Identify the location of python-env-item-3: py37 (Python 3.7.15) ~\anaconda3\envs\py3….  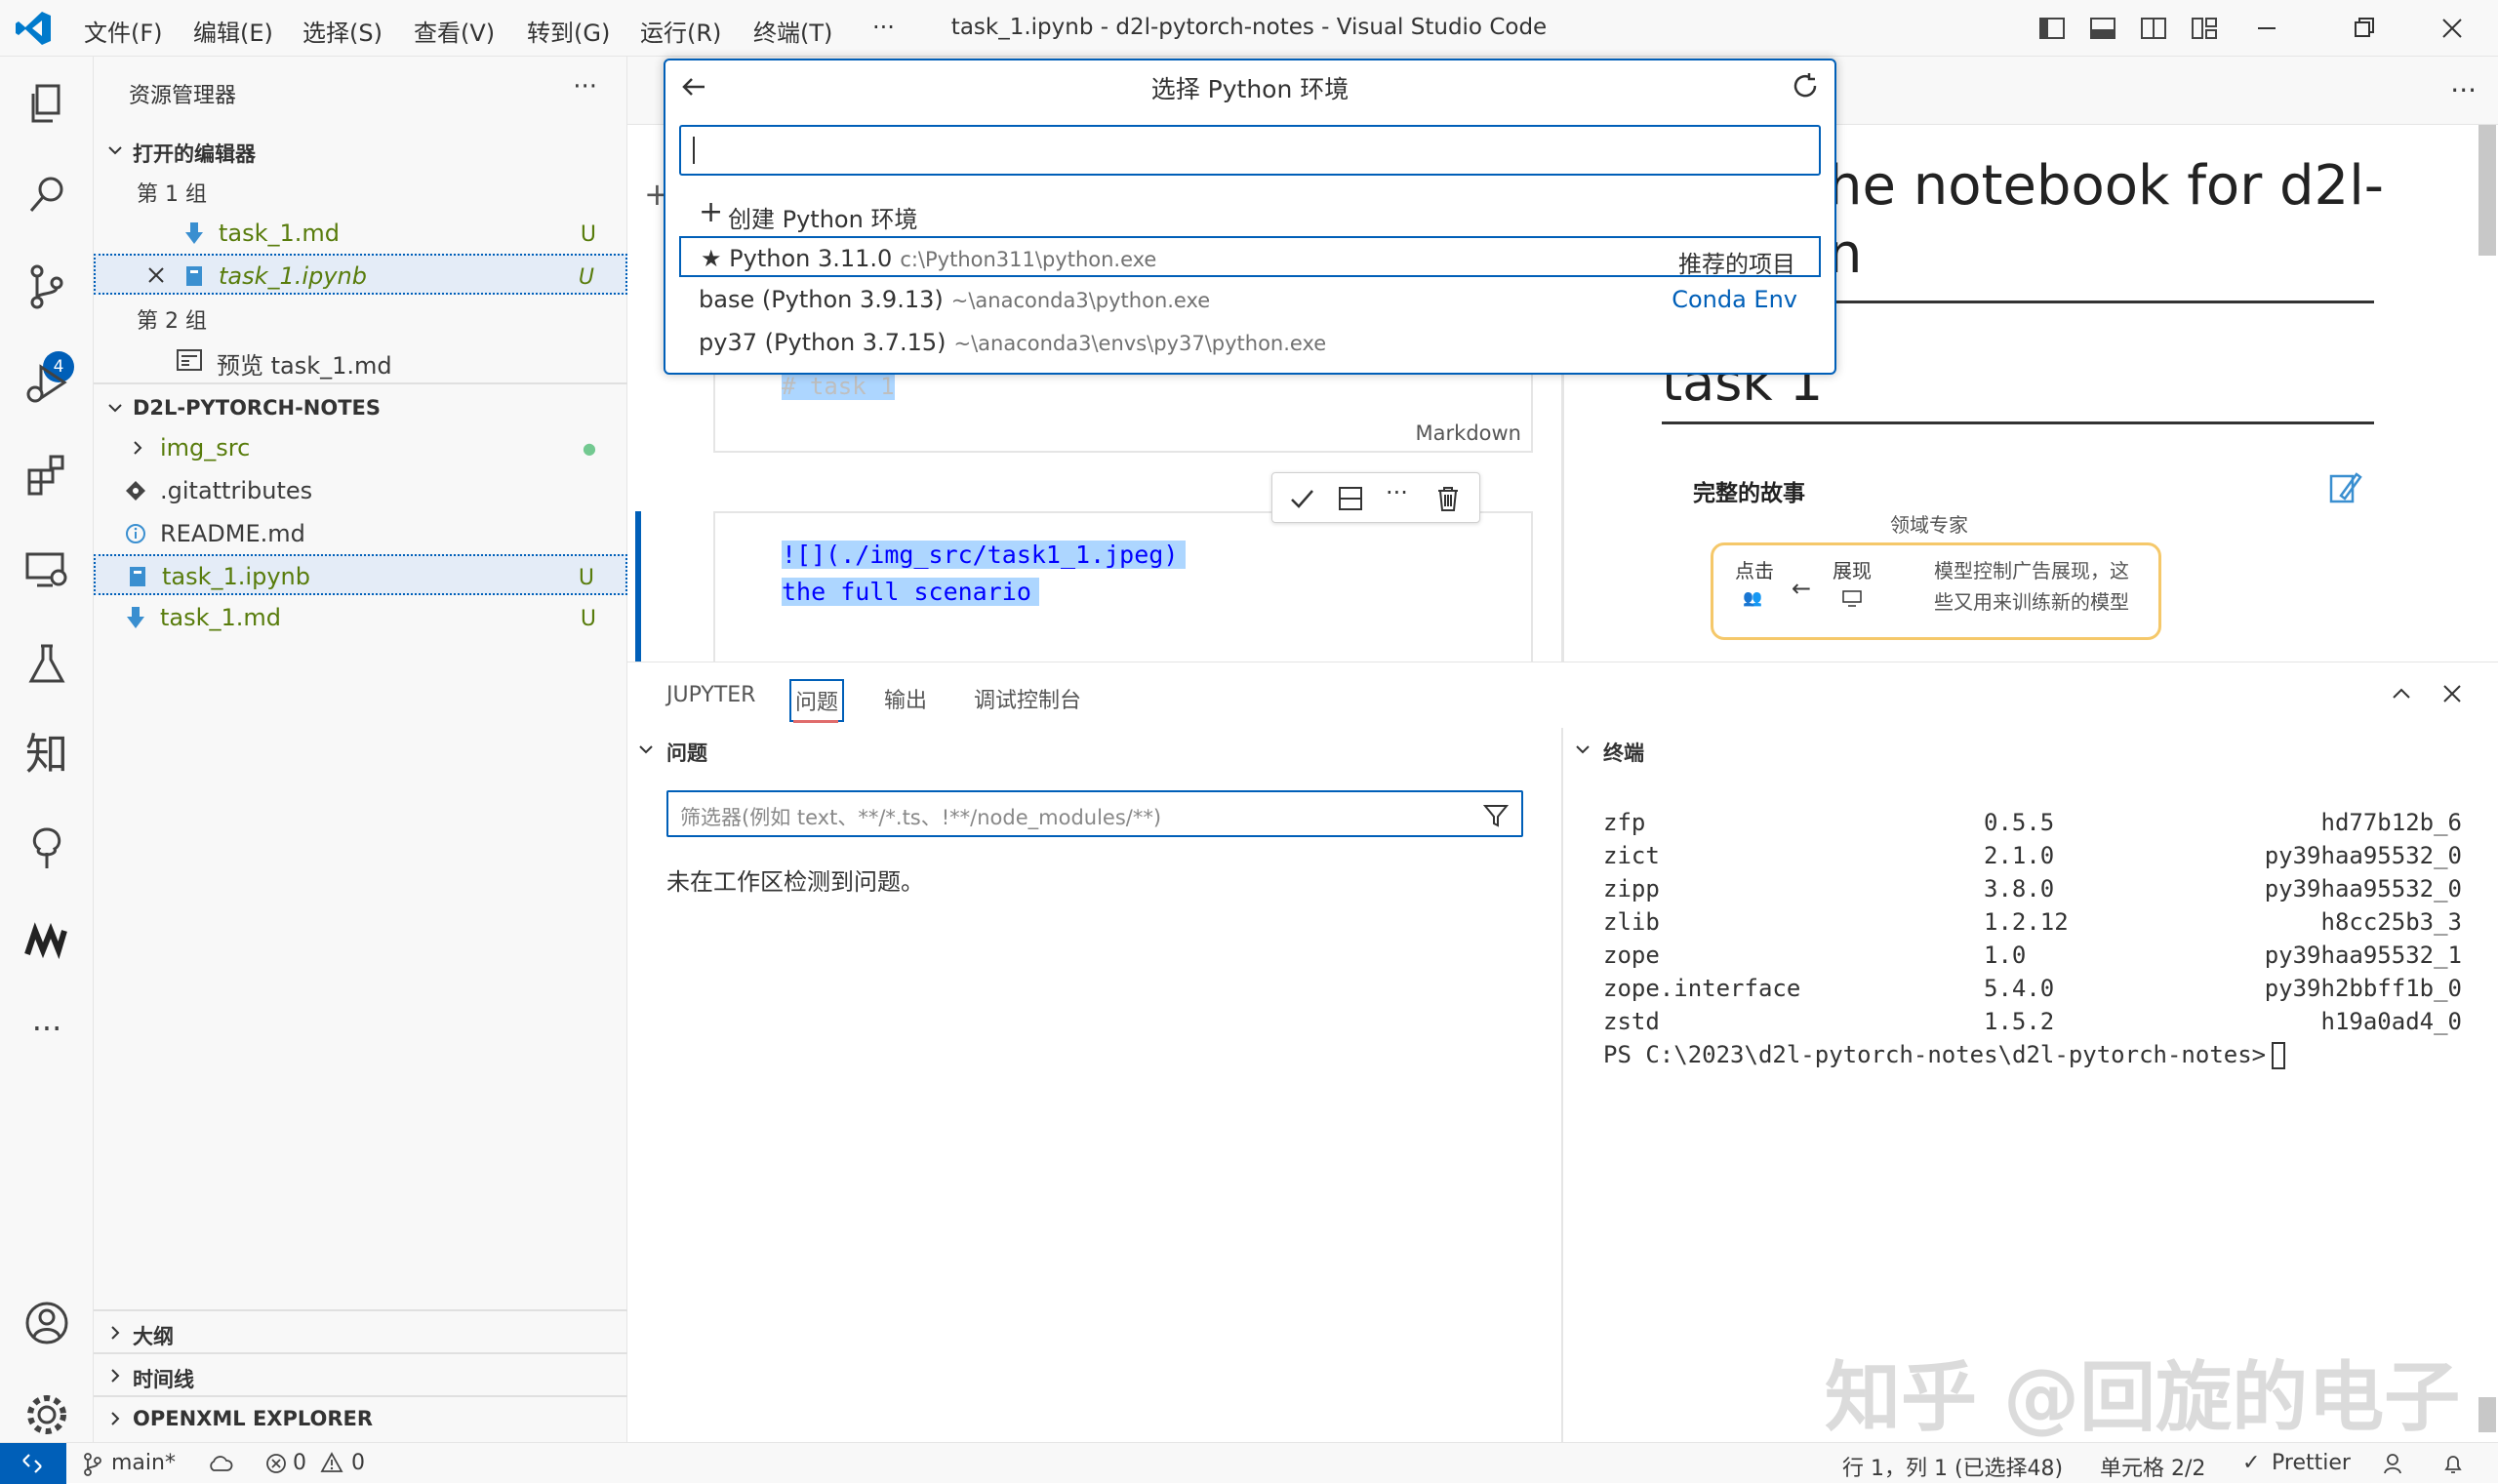
(1250, 342).